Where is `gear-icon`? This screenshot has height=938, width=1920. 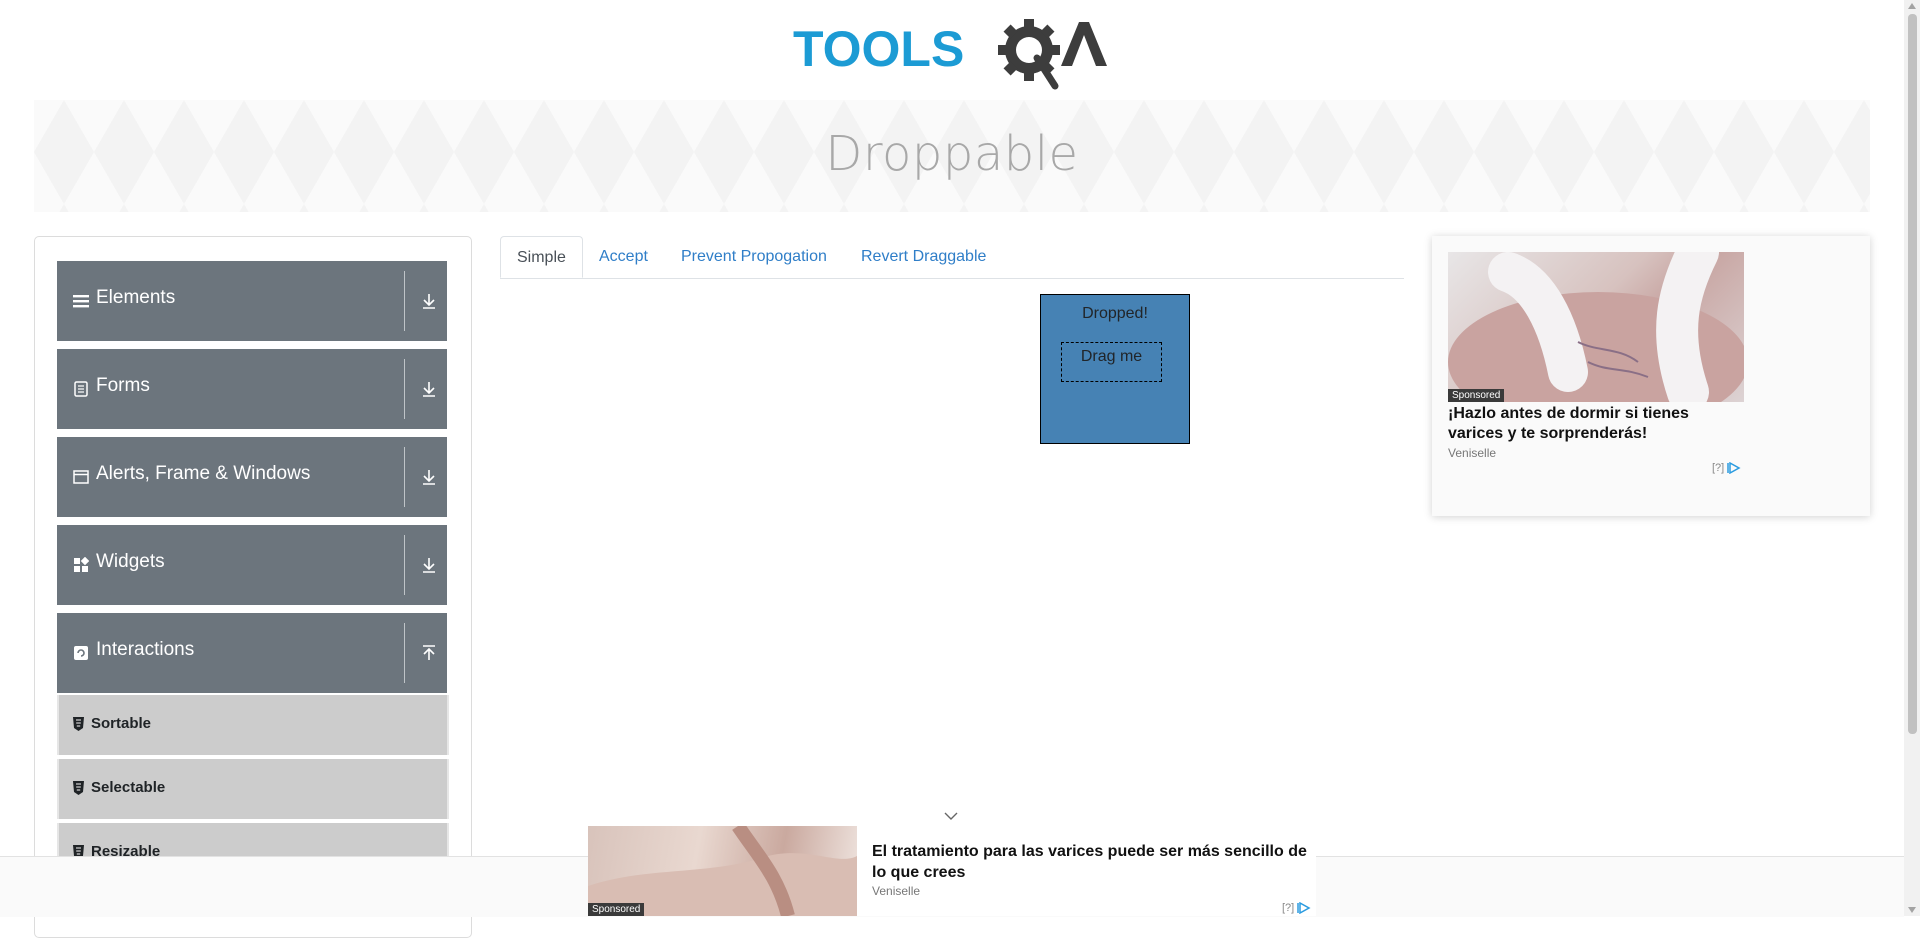 gear-icon is located at coordinates (1029, 54).